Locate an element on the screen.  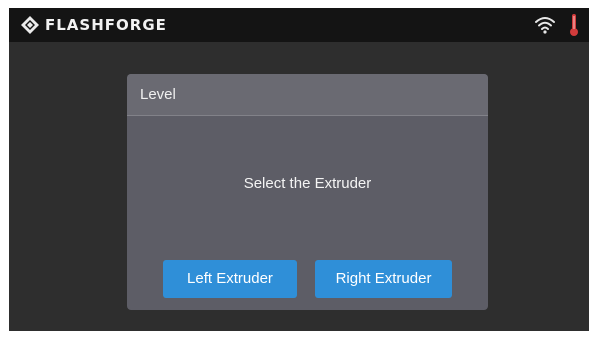
thermometer-icon is located at coordinates (574, 25).